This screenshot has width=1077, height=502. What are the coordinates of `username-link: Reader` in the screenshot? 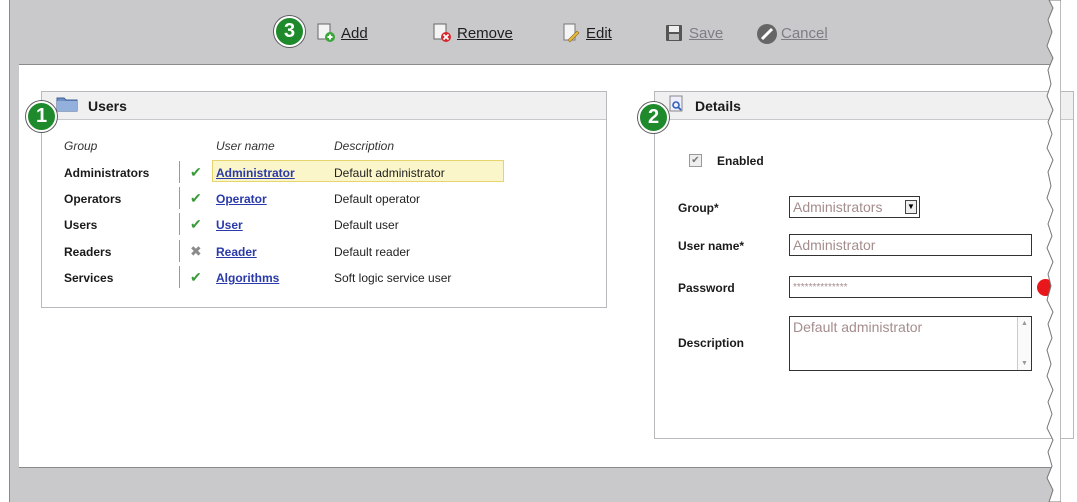 It's located at (236, 252).